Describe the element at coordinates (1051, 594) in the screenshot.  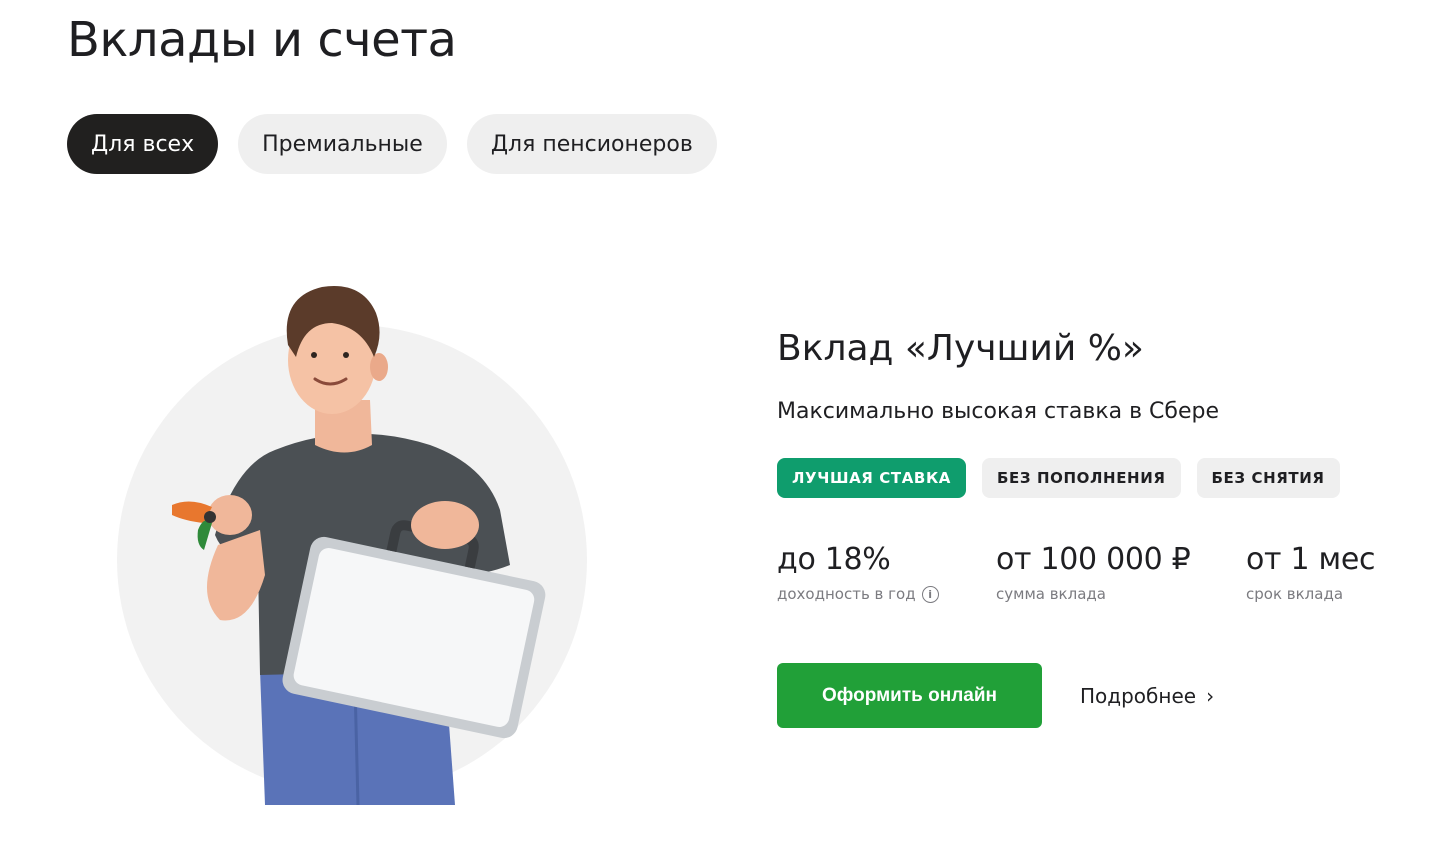
I see `stat-amount-label: сумма вклада` at that location.